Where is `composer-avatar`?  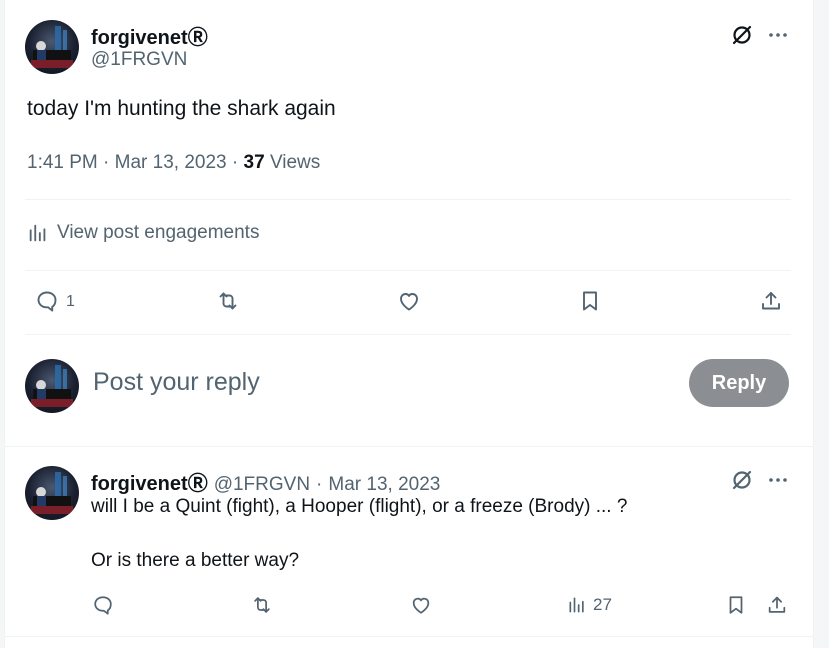 composer-avatar is located at coordinates (52, 386).